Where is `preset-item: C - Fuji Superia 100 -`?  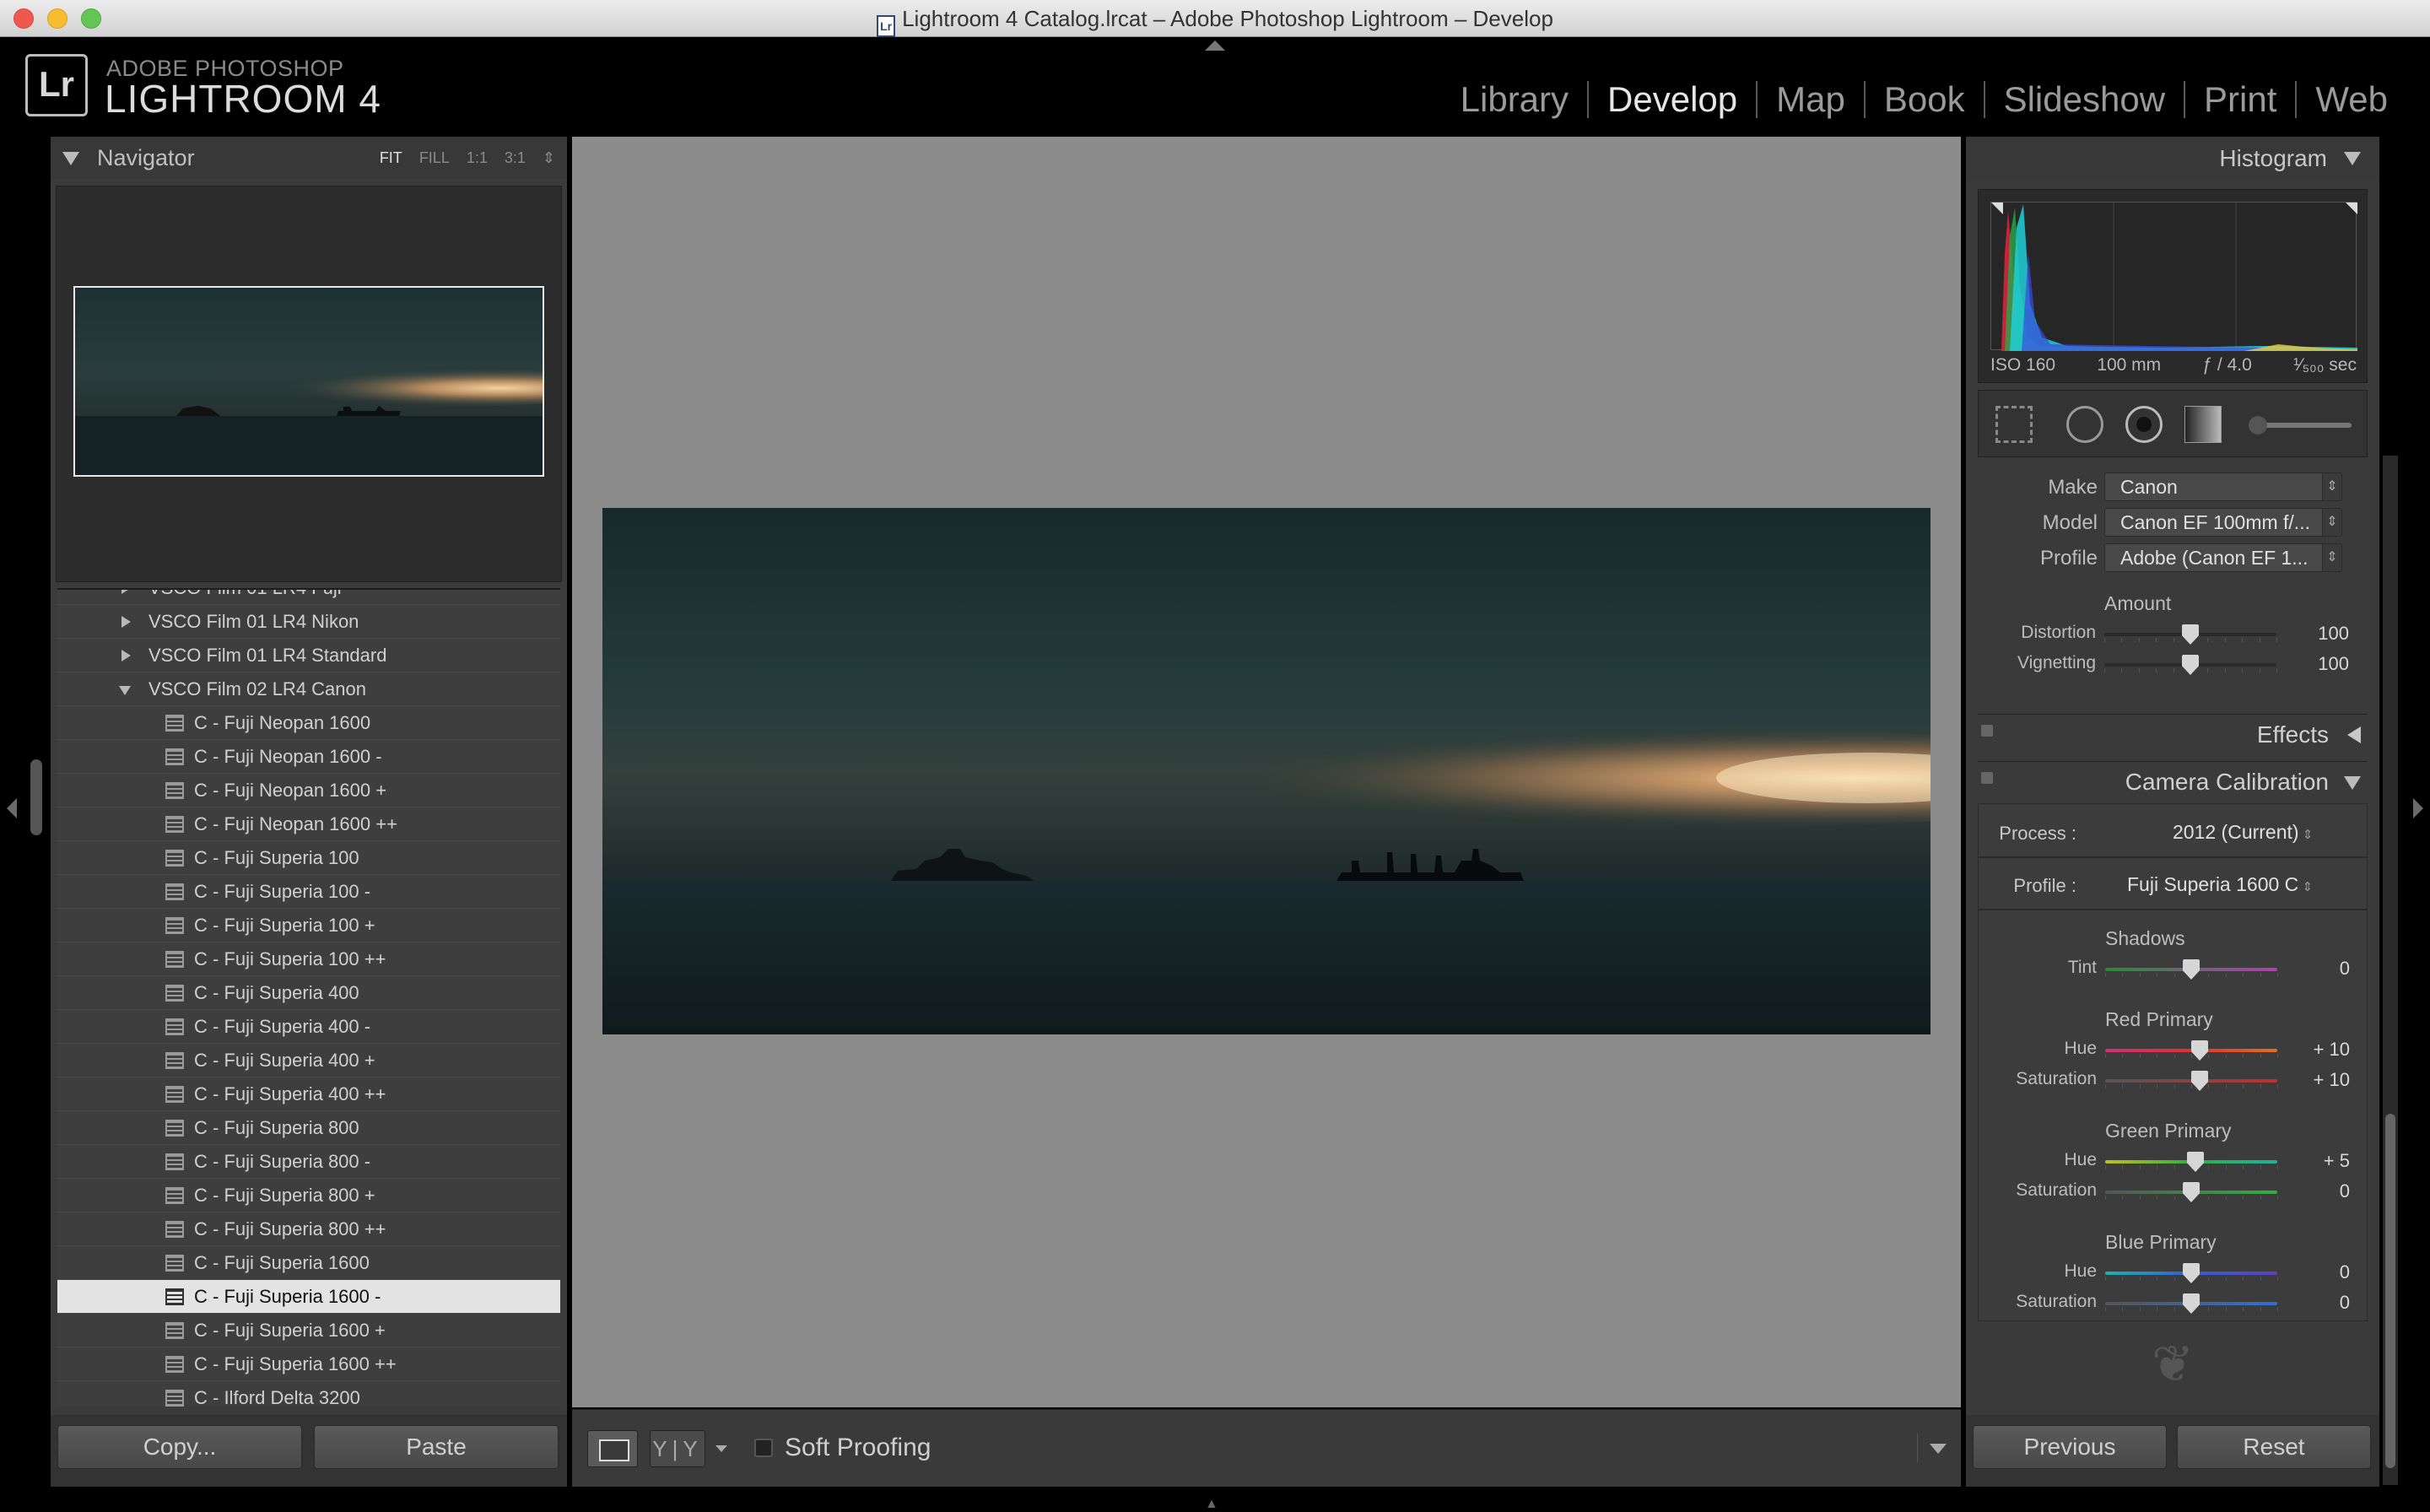 preset-item: C - Fuji Superia 100 - is located at coordinates (308, 892).